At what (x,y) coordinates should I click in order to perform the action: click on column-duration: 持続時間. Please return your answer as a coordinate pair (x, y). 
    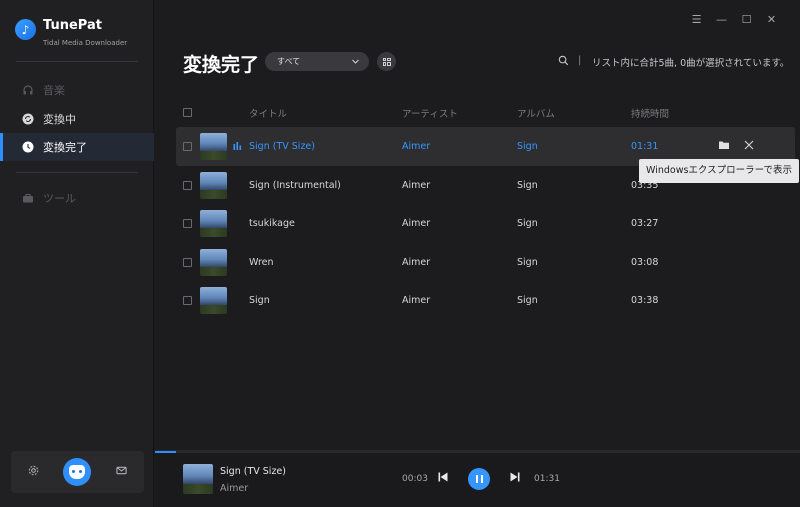
    Looking at the image, I should click on (650, 114).